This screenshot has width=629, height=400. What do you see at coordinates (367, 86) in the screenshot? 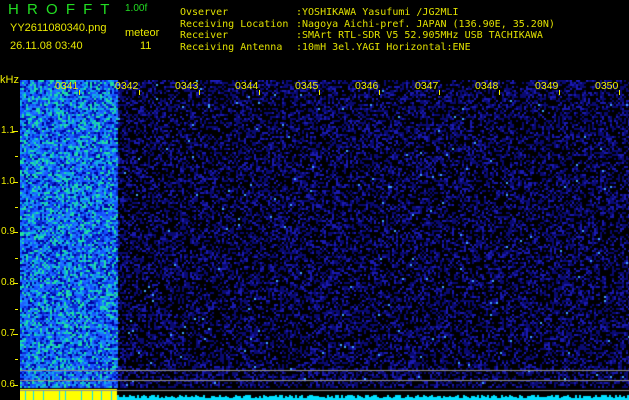
I see `x-tick-label: 0346` at bounding box center [367, 86].